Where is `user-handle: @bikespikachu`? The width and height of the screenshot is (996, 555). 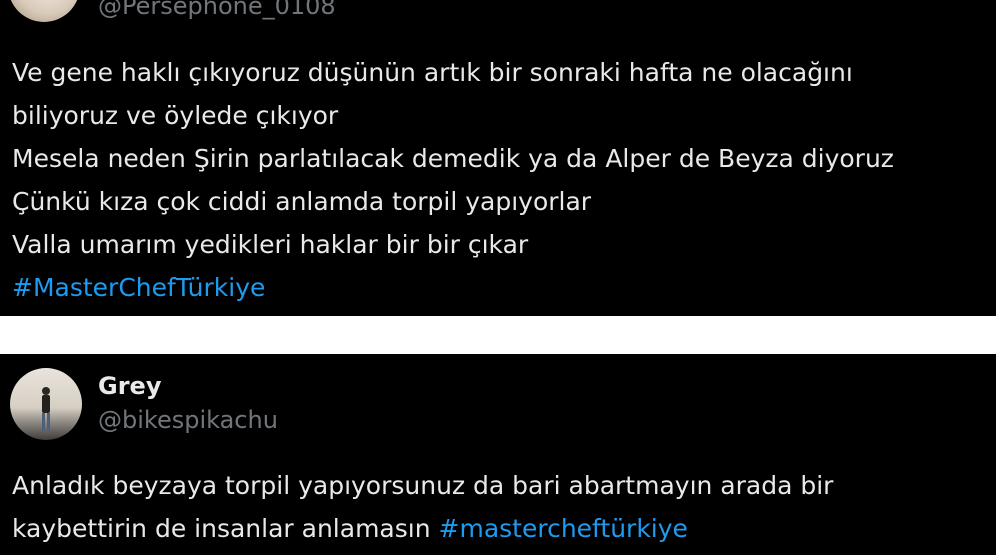 user-handle: @bikespikachu is located at coordinates (188, 420).